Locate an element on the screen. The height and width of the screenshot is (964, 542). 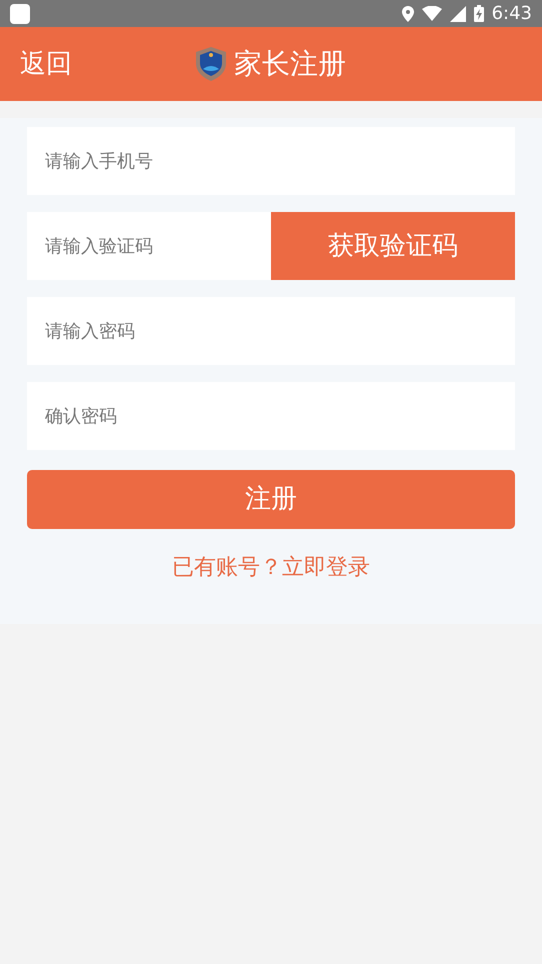
shield-logo-icon is located at coordinates (211, 64).